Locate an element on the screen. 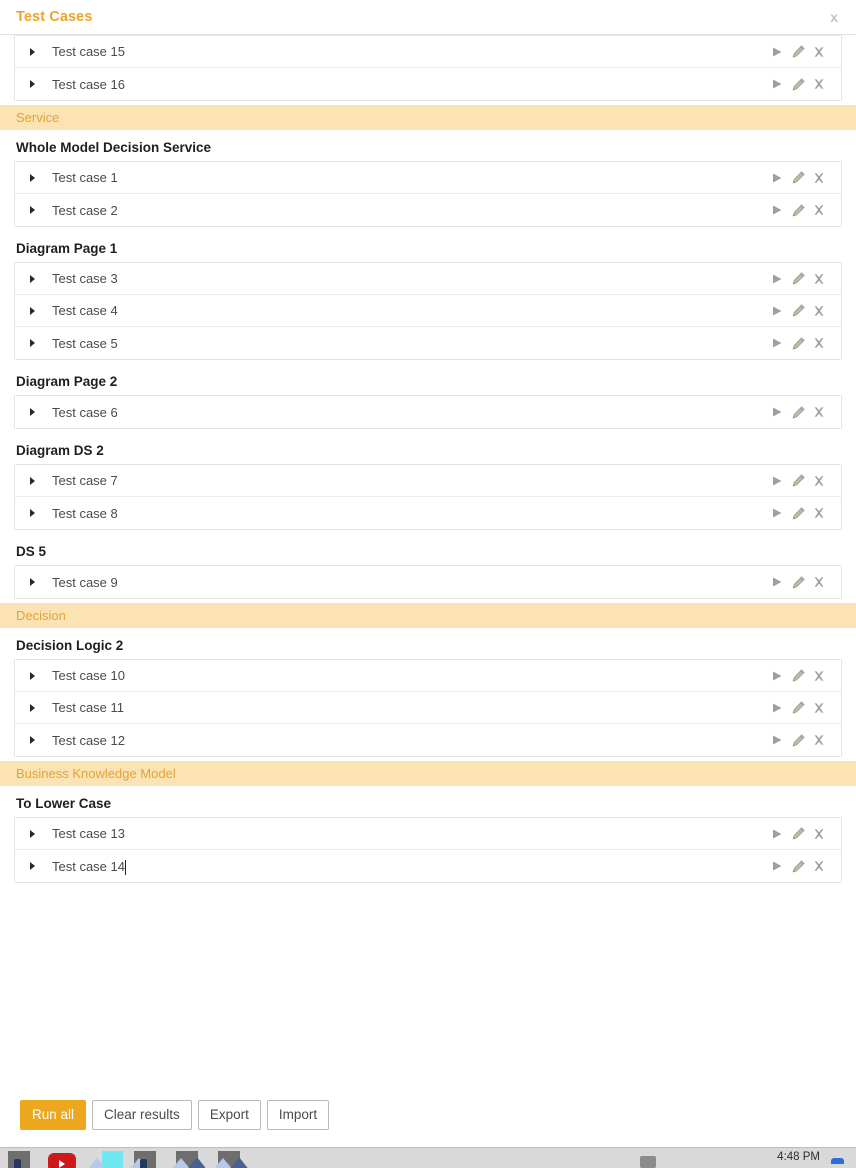 The image size is (856, 1168). test-case-name: Test case 4 is located at coordinates (409, 310).